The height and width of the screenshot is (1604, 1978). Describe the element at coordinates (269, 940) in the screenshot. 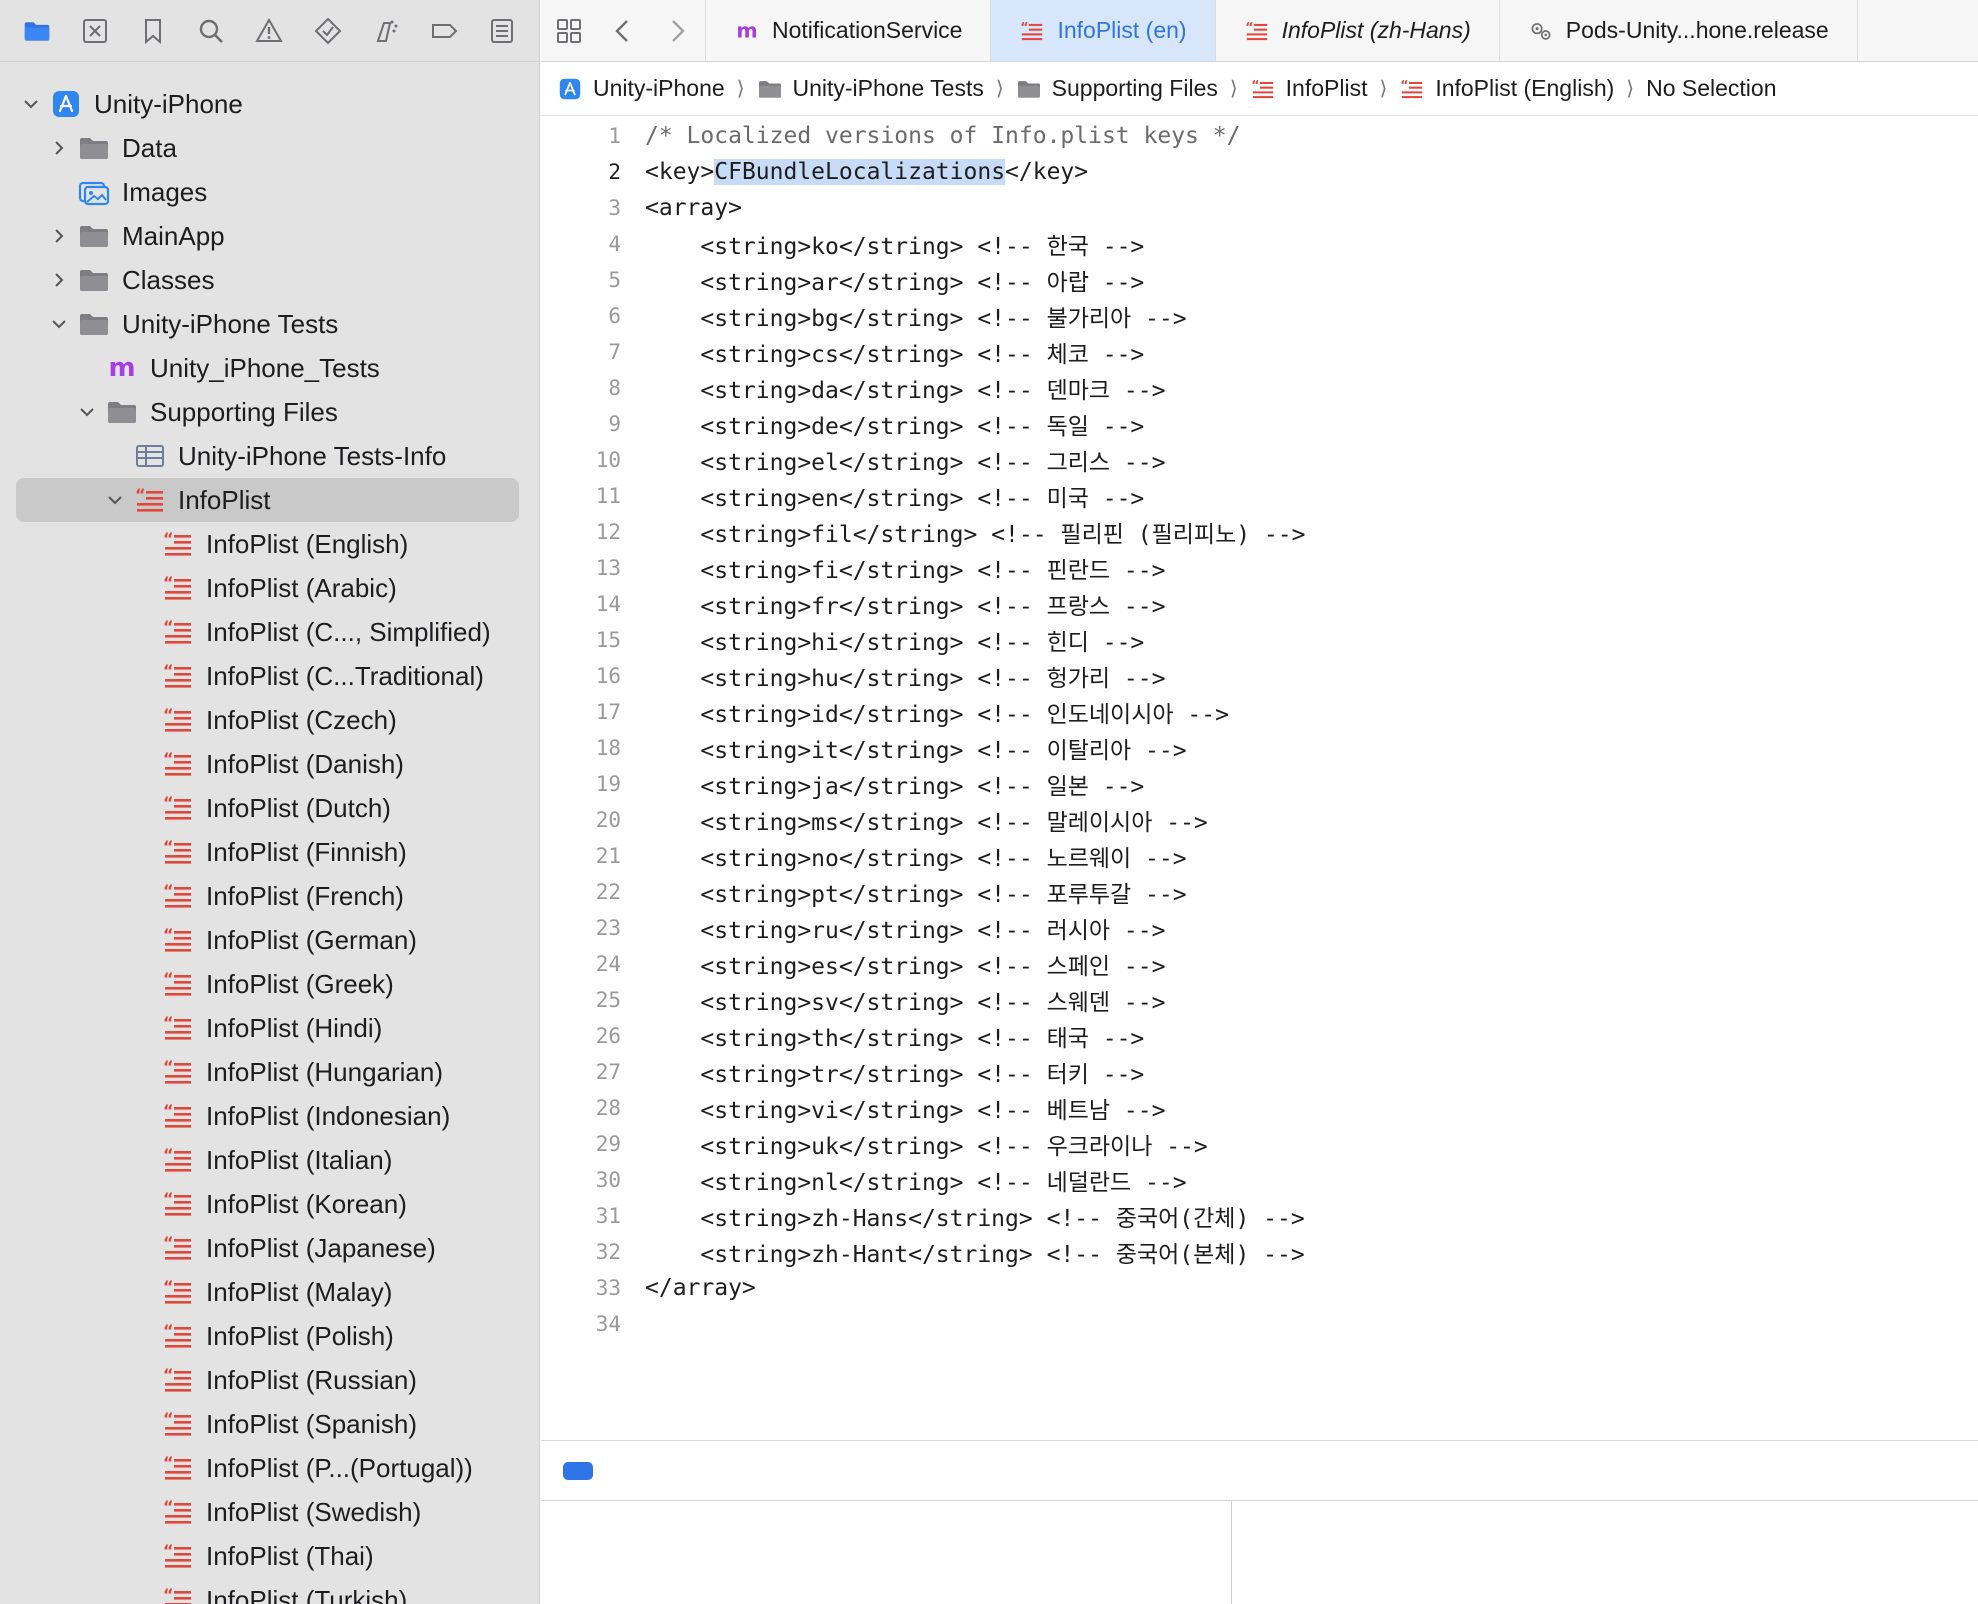

I see `tree-item: “ InfoPlist (German)` at that location.